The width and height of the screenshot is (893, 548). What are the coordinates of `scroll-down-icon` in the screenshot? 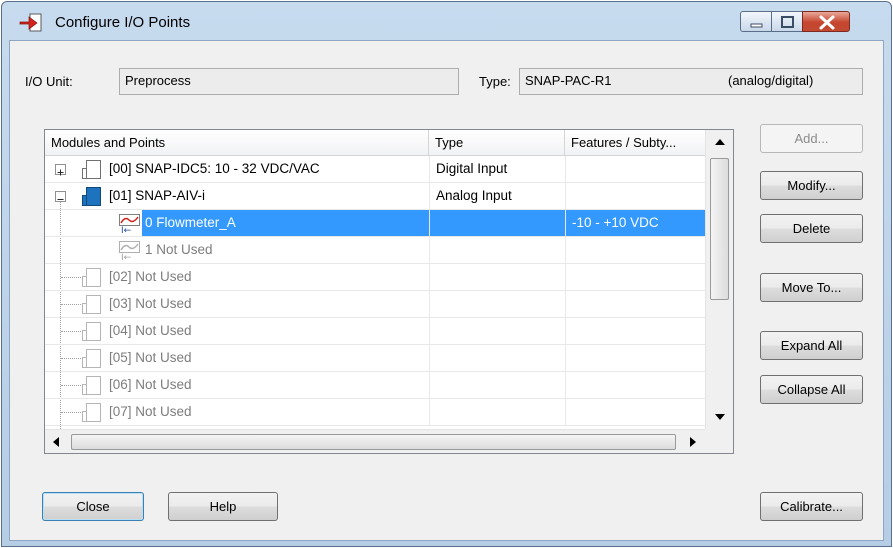 It's located at (720, 417).